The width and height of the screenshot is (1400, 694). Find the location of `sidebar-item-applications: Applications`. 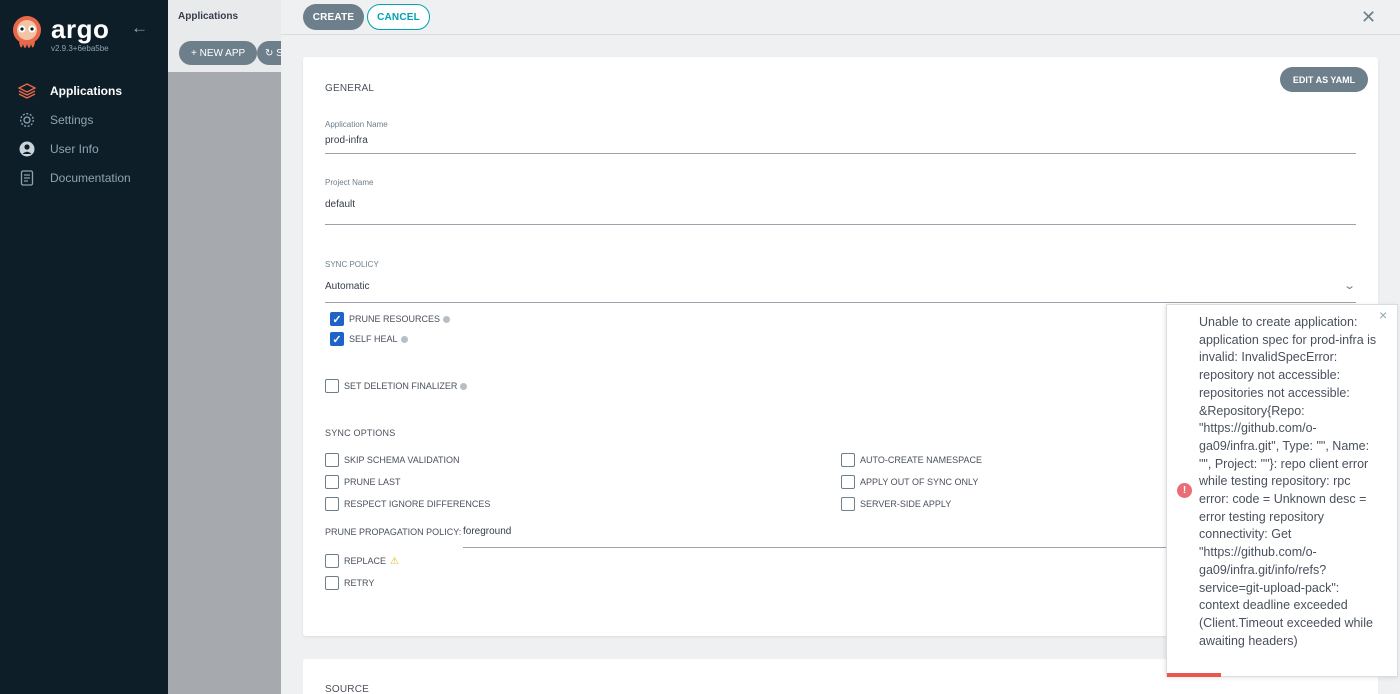

sidebar-item-applications: Applications is located at coordinates (84, 90).